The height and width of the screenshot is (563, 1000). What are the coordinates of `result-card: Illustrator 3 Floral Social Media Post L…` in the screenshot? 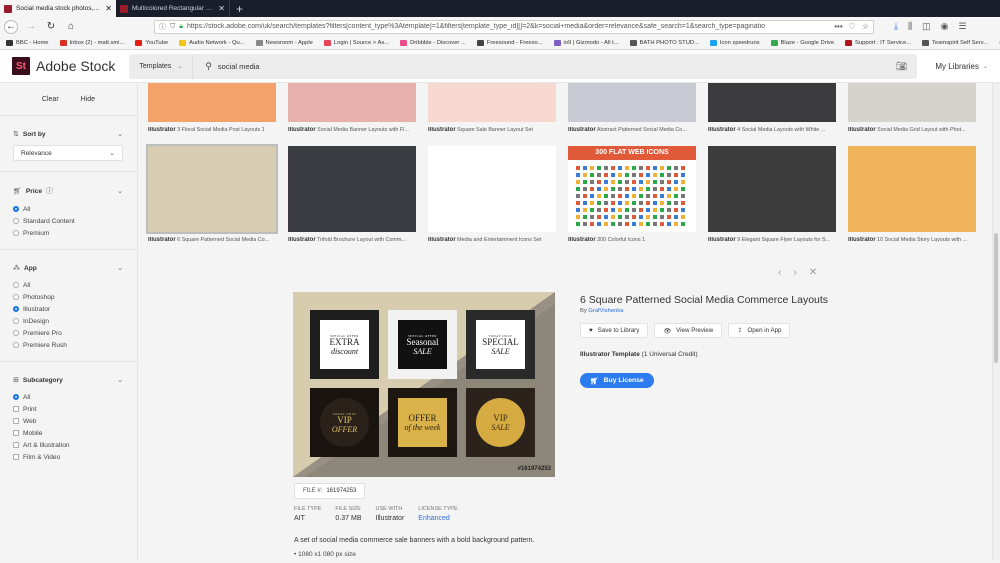 It's located at (212, 108).